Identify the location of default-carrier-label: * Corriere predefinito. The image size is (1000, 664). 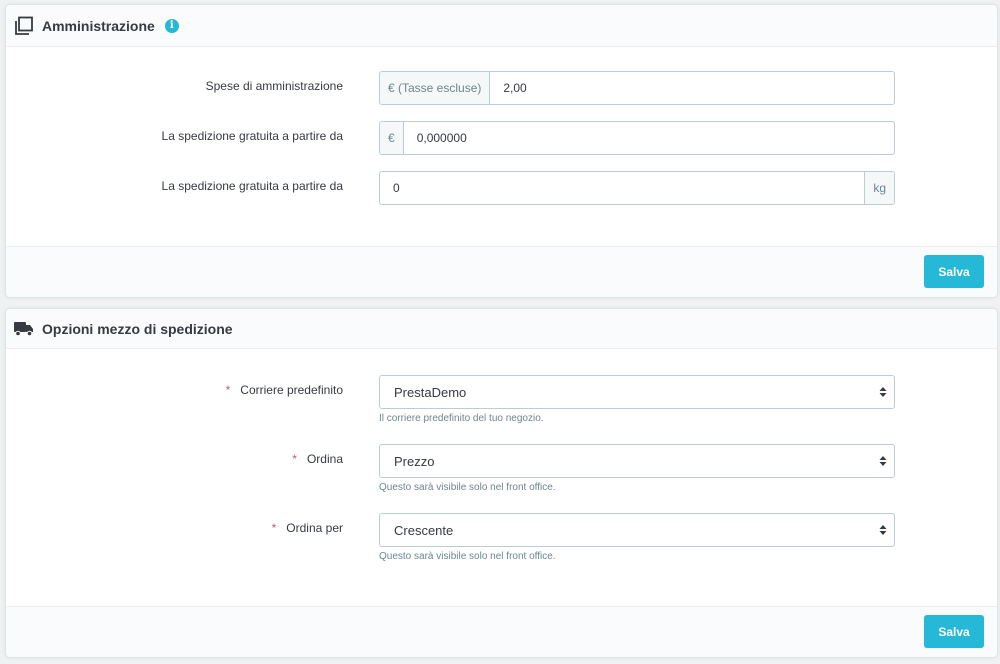
(284, 390).